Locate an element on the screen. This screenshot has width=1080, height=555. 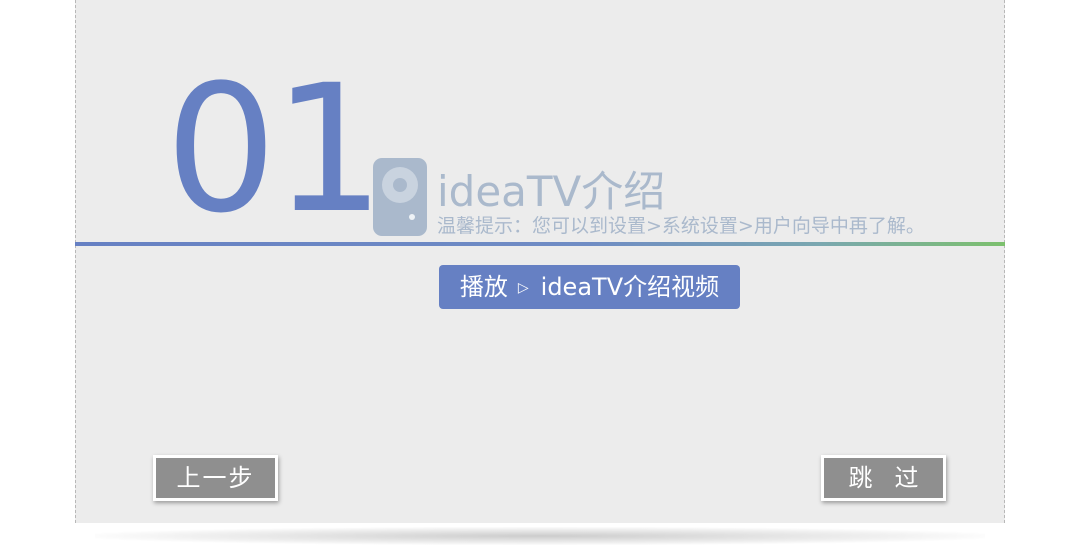
section-title: ideaTV介绍 is located at coordinates (551, 191).